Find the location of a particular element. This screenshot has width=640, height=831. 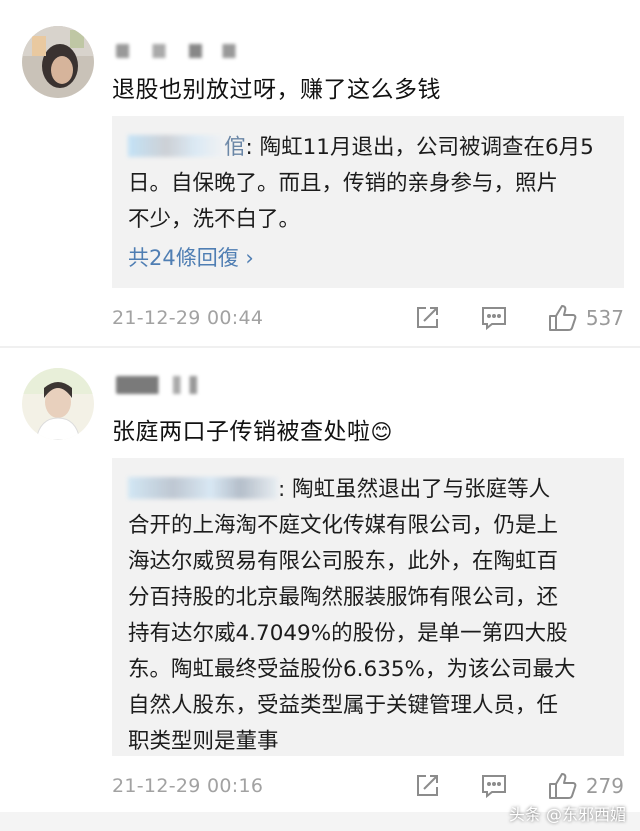

like-button: 279 is located at coordinates (586, 786).